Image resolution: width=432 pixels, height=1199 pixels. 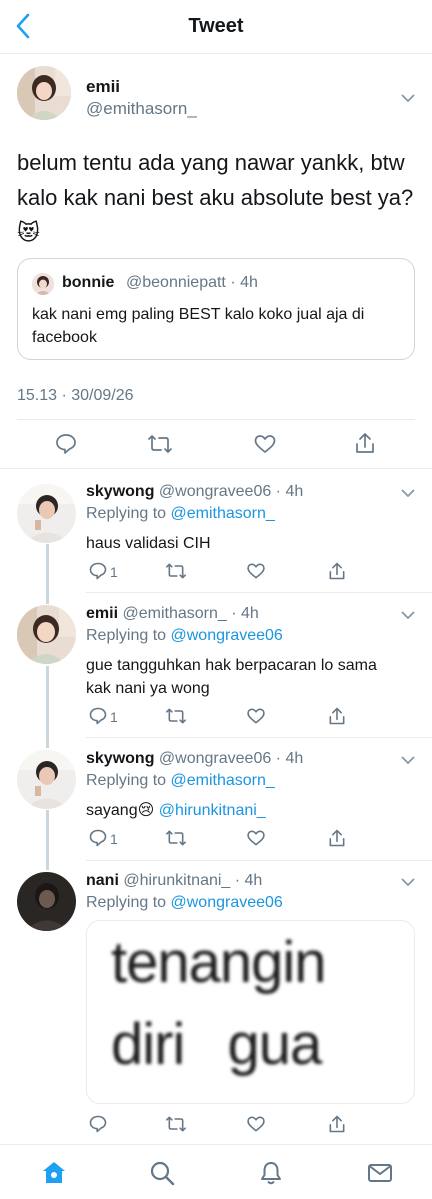 I want to click on smiling-cat-emoji: 😻, so click(x=28, y=232).